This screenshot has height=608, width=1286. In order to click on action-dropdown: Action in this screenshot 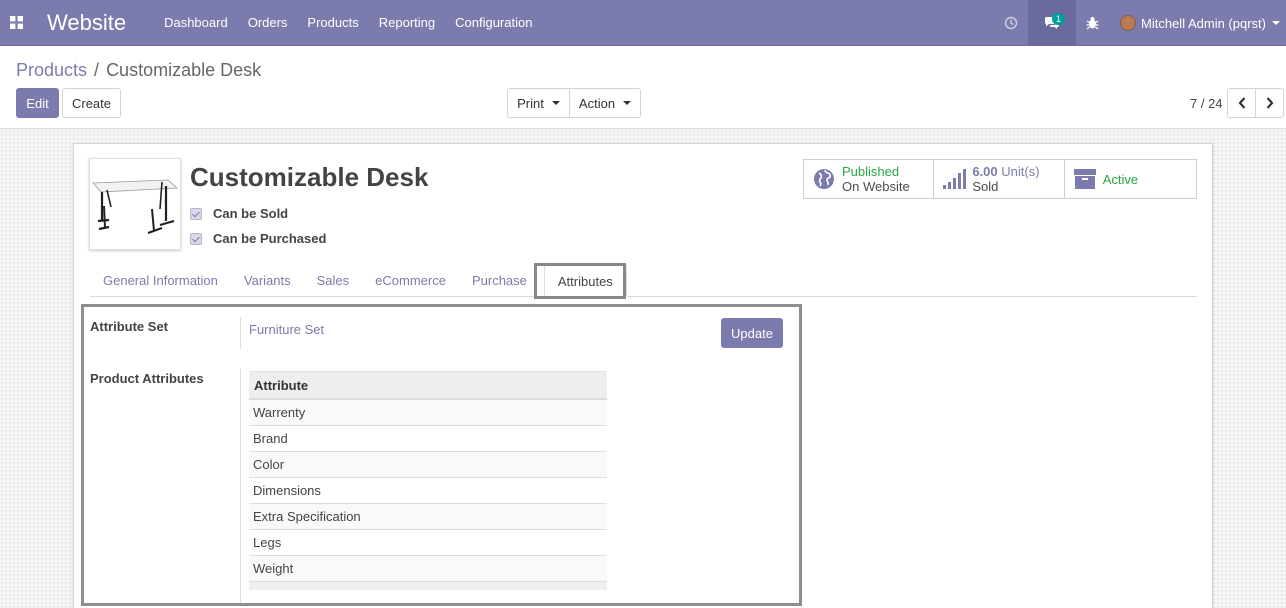, I will do `click(605, 103)`.